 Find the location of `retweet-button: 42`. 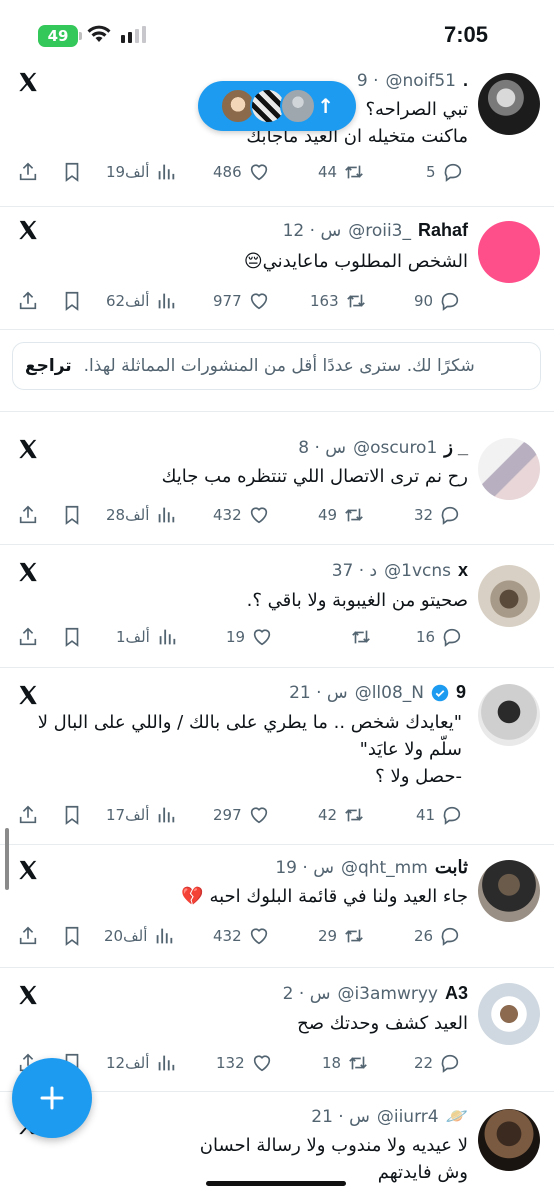

retweet-button: 42 is located at coordinates (341, 815).